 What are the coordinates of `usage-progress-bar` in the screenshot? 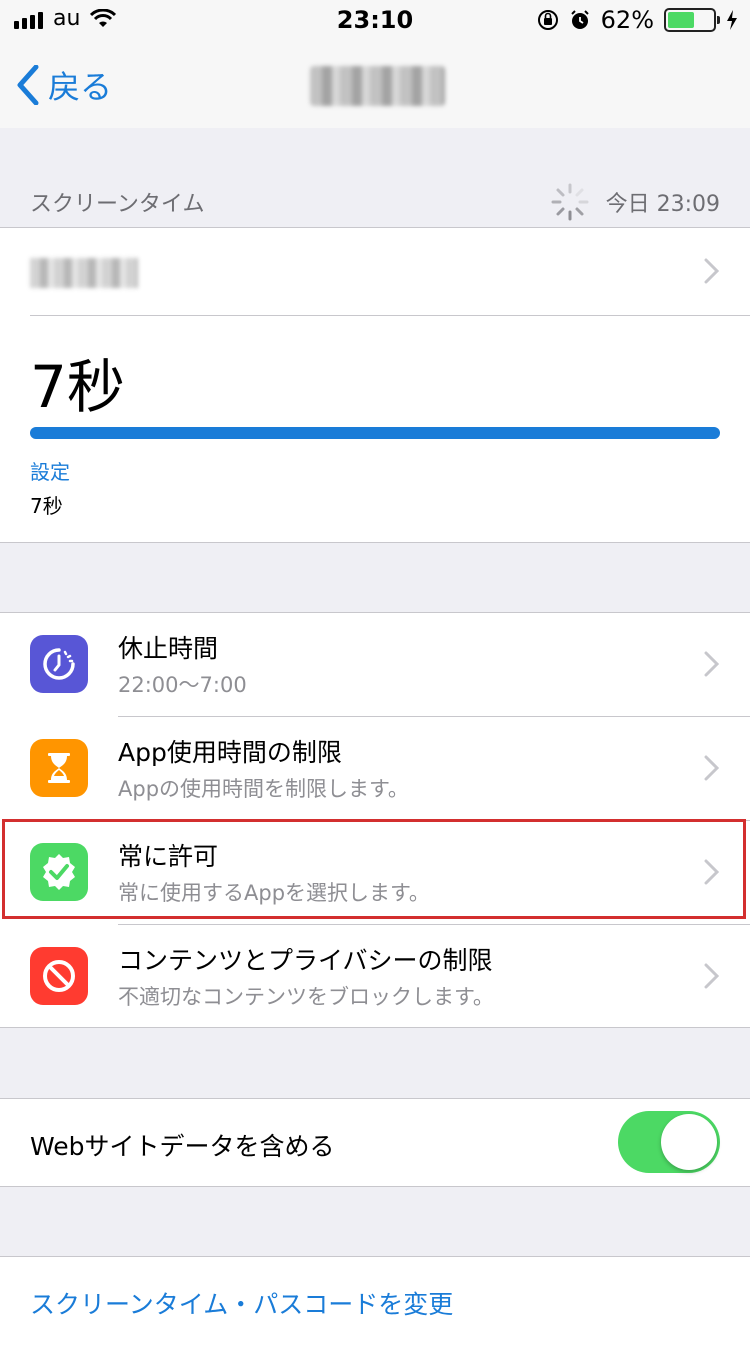 It's located at (375, 433).